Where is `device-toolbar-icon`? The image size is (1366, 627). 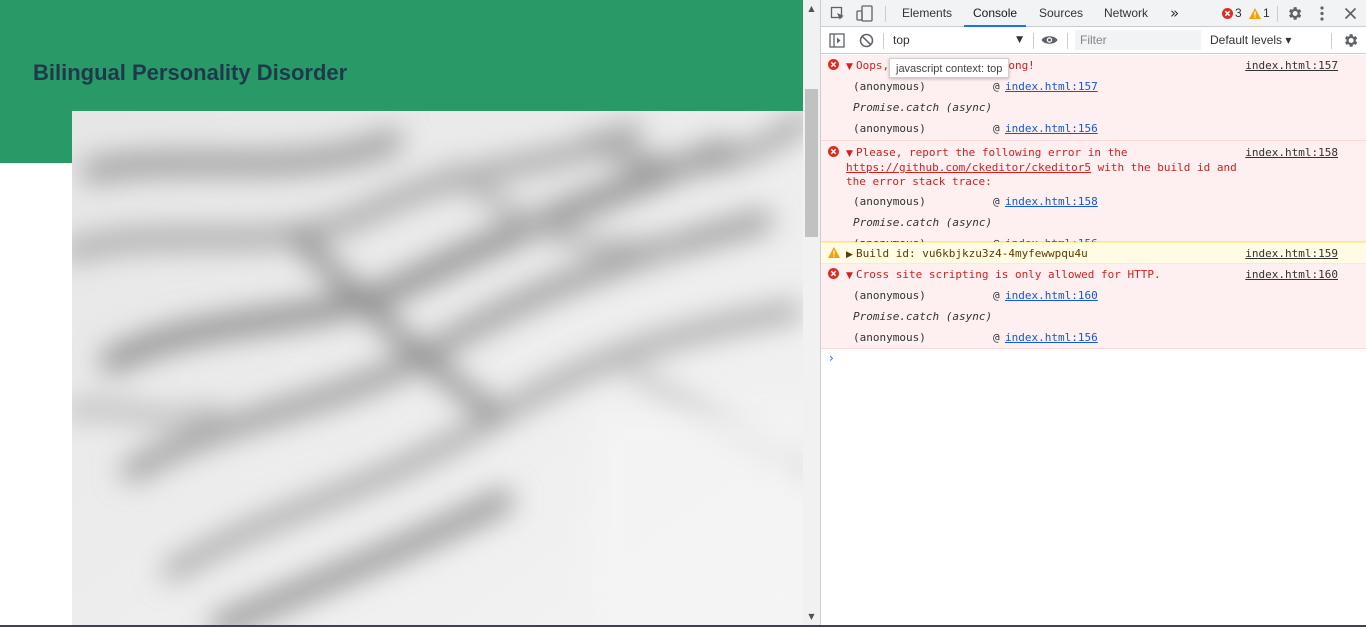 device-toolbar-icon is located at coordinates (865, 13).